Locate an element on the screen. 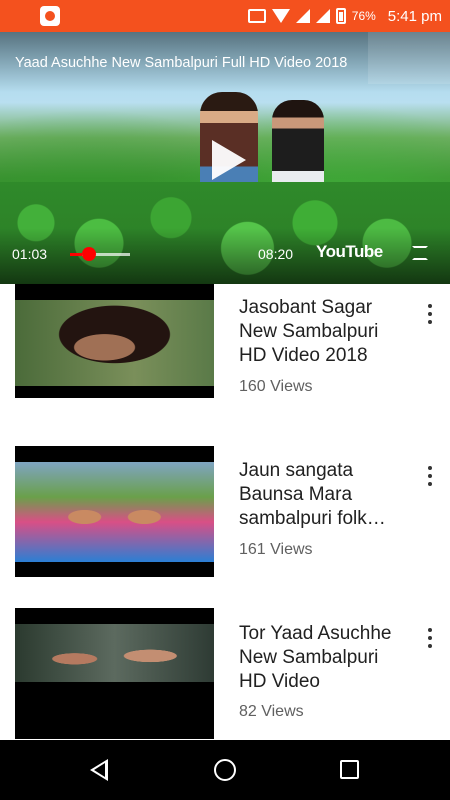  battery-icon is located at coordinates (340, 16).